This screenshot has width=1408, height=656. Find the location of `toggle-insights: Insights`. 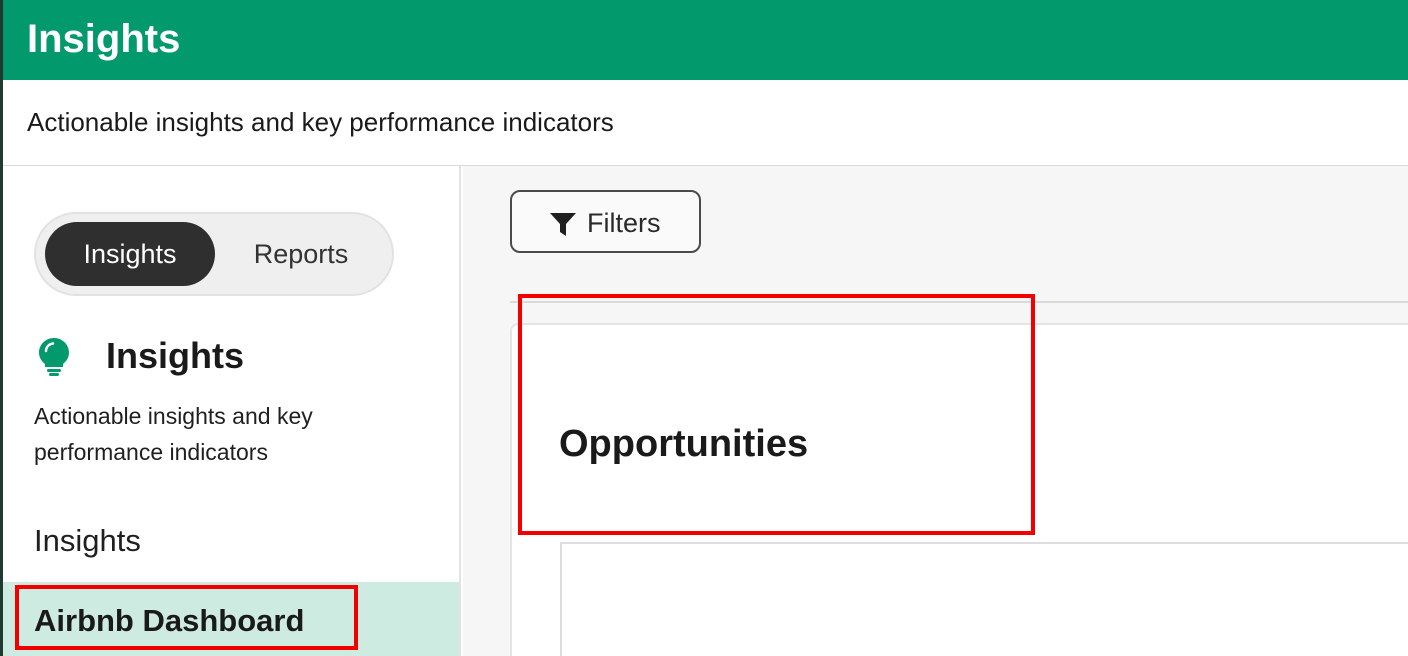

toggle-insights: Insights is located at coordinates (130, 254).